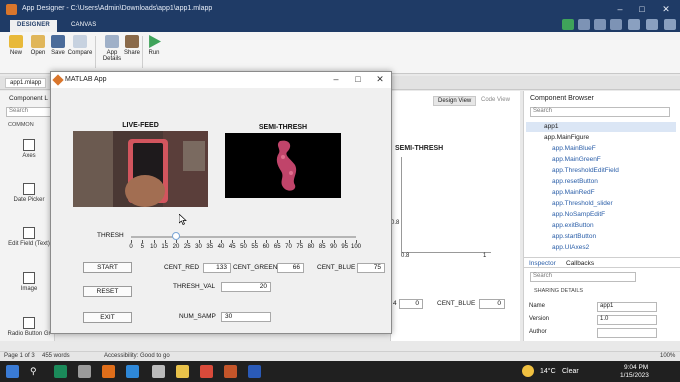 The width and height of the screenshot is (680, 382). What do you see at coordinates (667, 356) in the screenshot?
I see `status-zoom: 100%` at bounding box center [667, 356].